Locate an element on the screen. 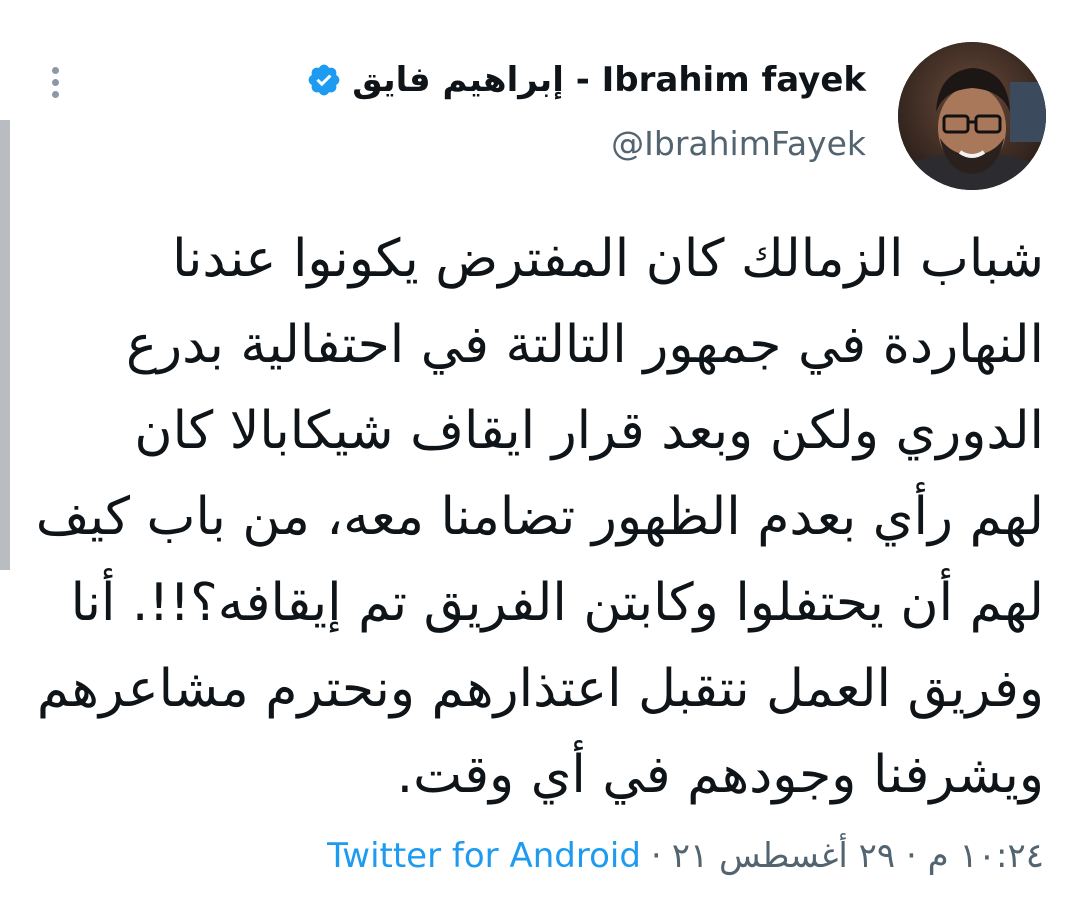 This screenshot has width=1080, height=912. avatar-image is located at coordinates (972, 116).